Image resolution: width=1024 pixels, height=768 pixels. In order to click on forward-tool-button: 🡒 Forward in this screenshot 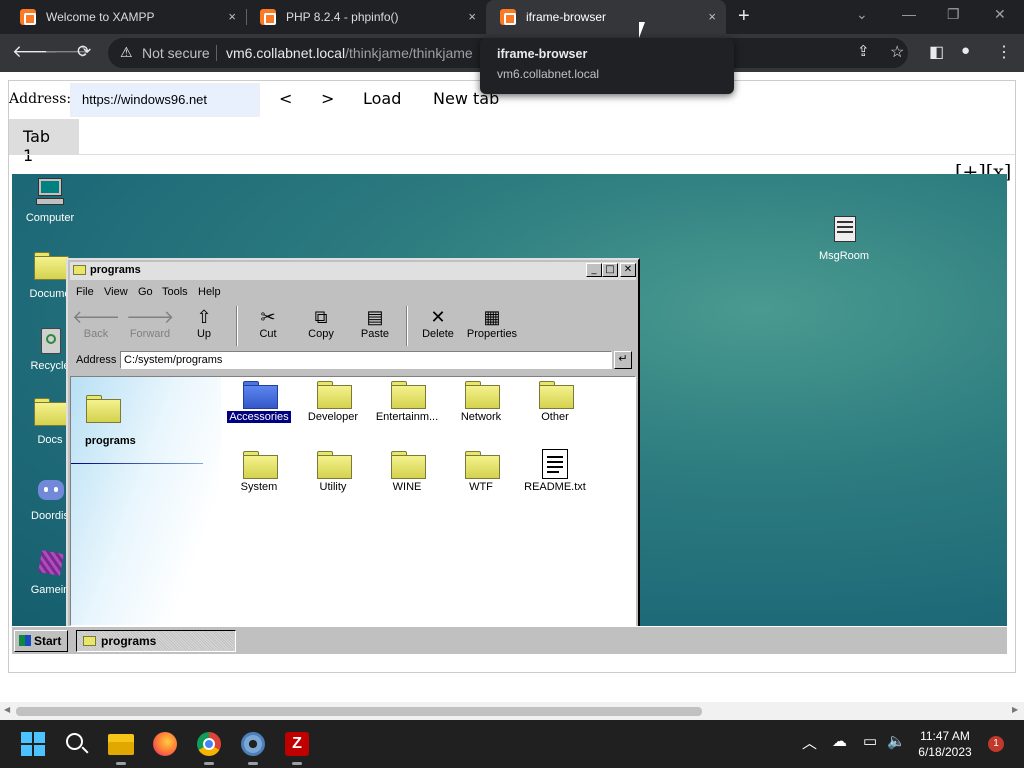, I will do `click(150, 323)`.